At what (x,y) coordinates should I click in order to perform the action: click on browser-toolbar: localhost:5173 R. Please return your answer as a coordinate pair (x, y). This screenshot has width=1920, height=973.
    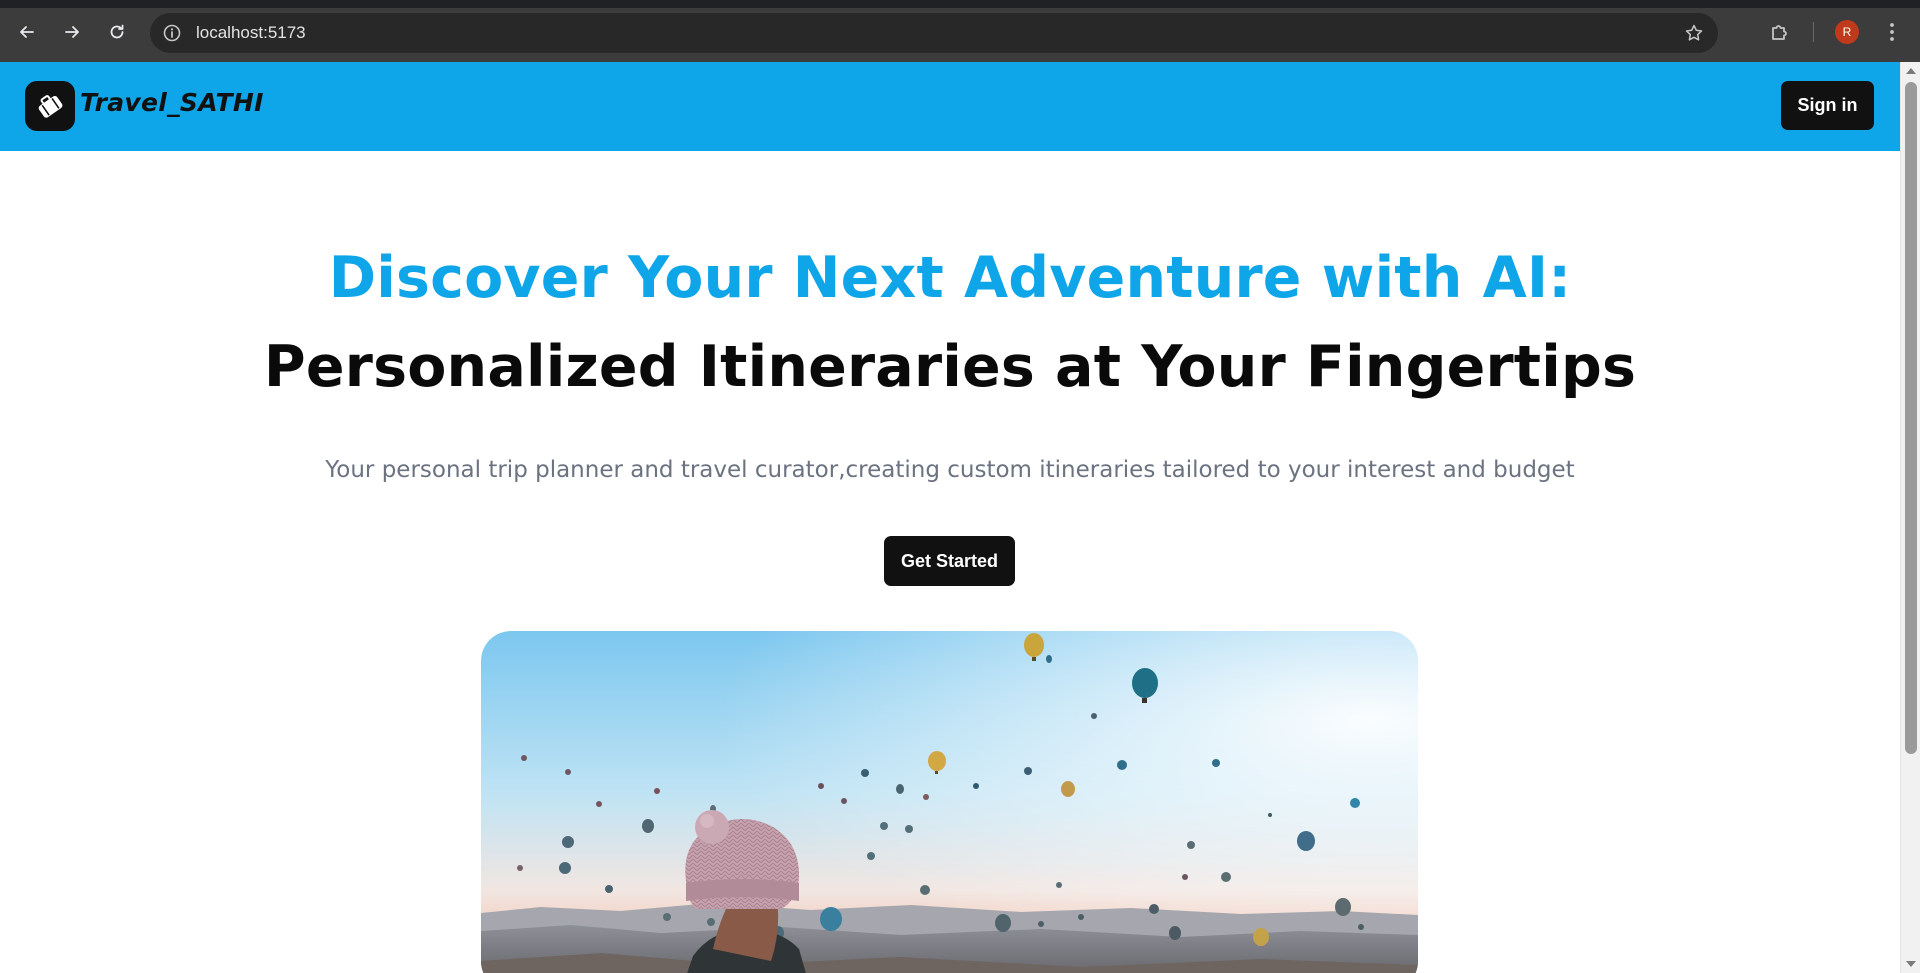
    Looking at the image, I should click on (960, 31).